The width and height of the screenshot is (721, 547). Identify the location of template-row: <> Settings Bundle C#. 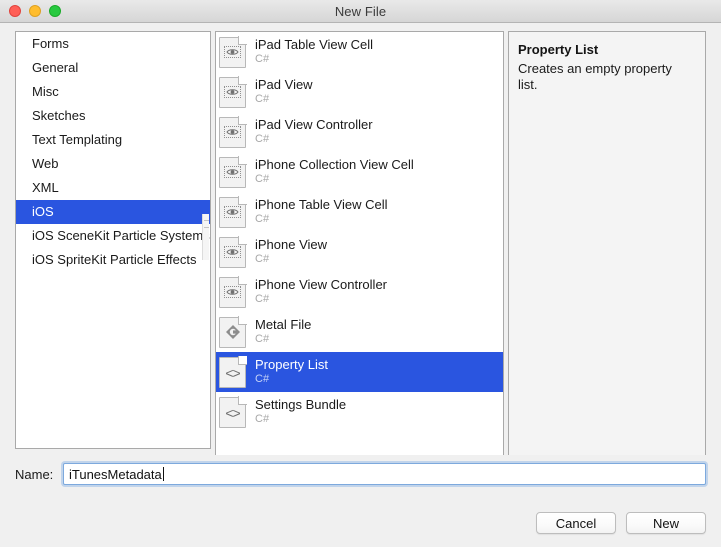
(359, 412).